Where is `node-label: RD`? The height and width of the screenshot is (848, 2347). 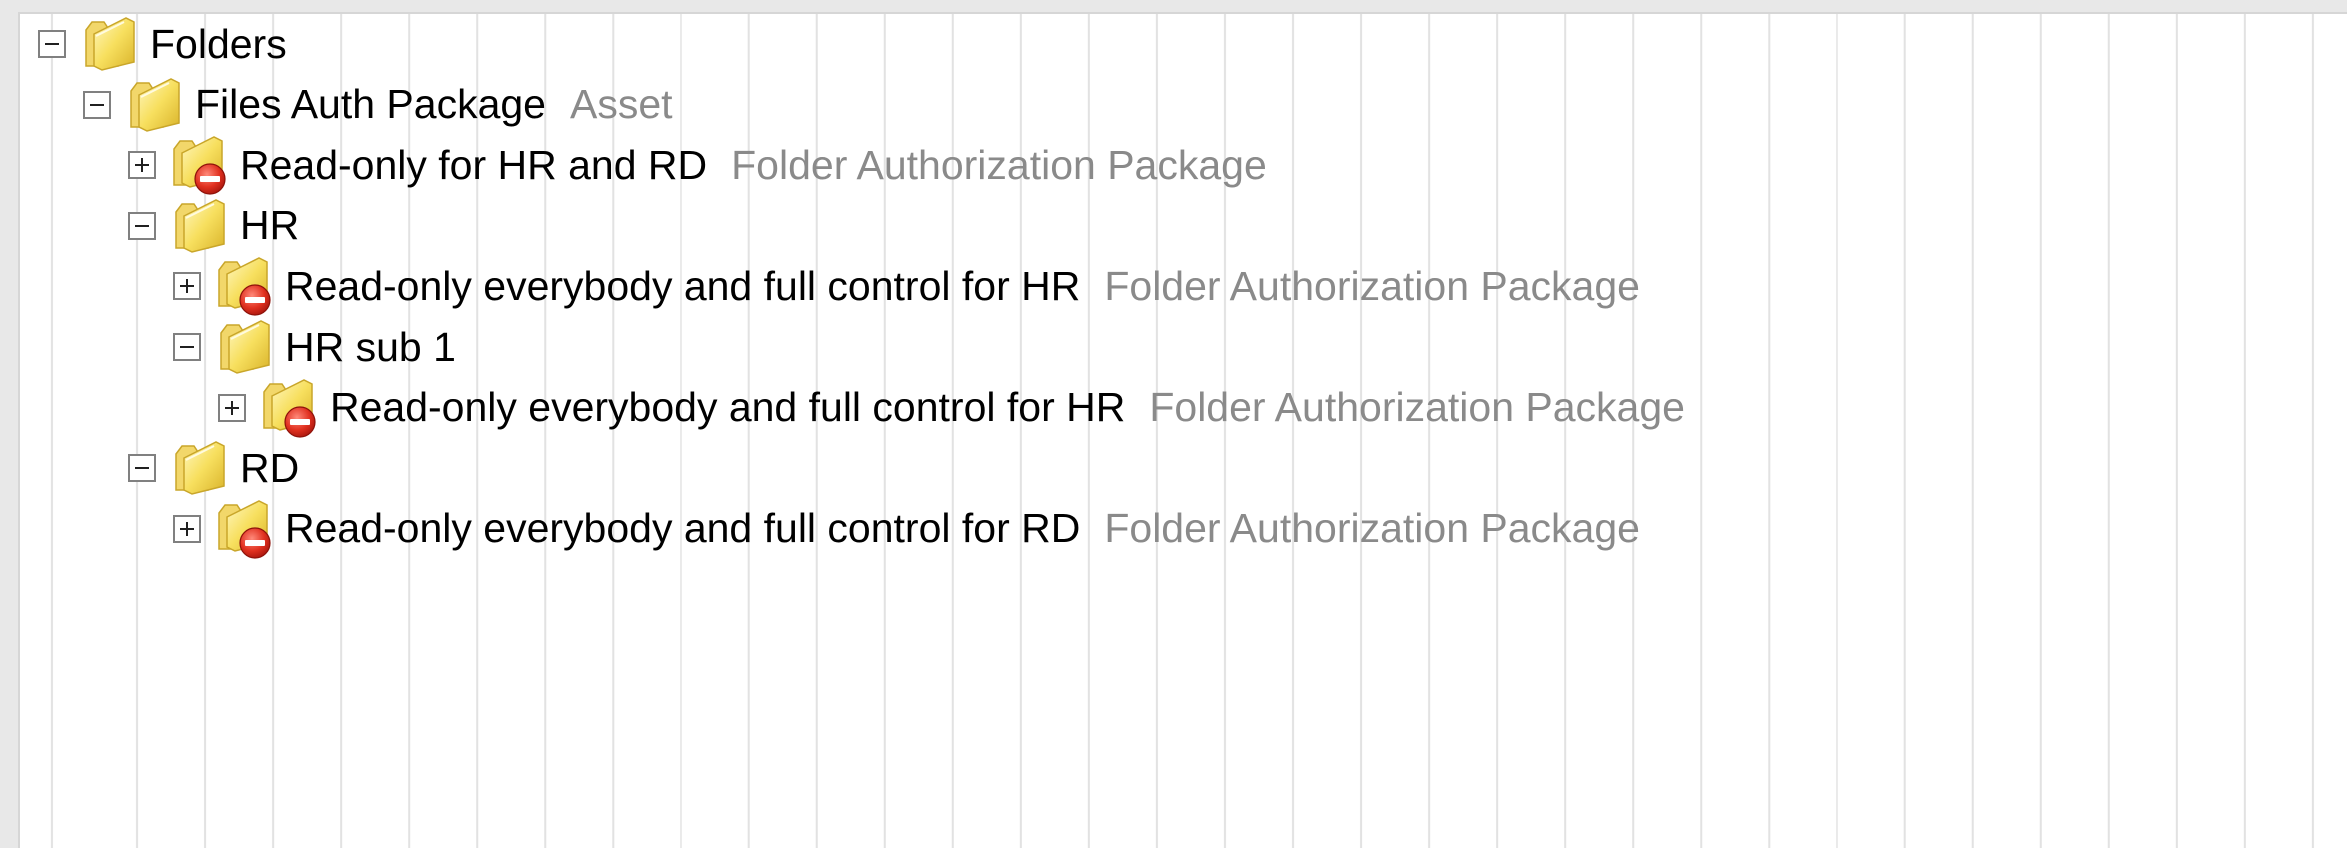
node-label: RD is located at coordinates (270, 467).